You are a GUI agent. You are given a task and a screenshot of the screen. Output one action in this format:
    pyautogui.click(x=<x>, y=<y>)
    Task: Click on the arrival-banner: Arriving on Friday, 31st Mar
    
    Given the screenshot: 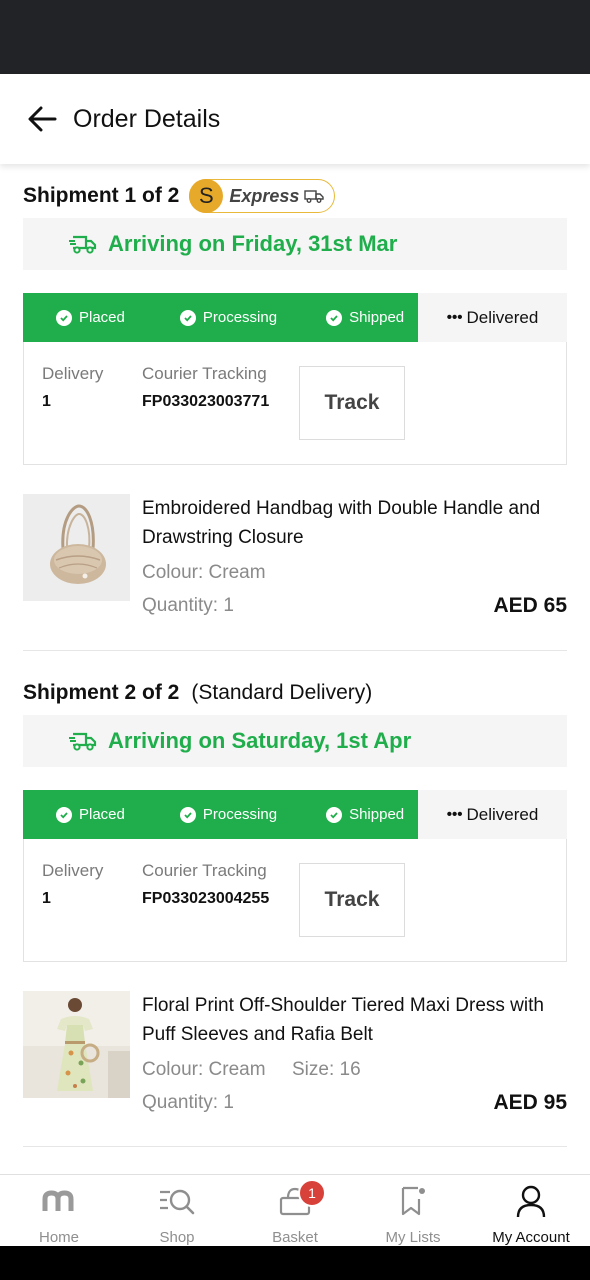 What is the action you would take?
    pyautogui.click(x=295, y=244)
    